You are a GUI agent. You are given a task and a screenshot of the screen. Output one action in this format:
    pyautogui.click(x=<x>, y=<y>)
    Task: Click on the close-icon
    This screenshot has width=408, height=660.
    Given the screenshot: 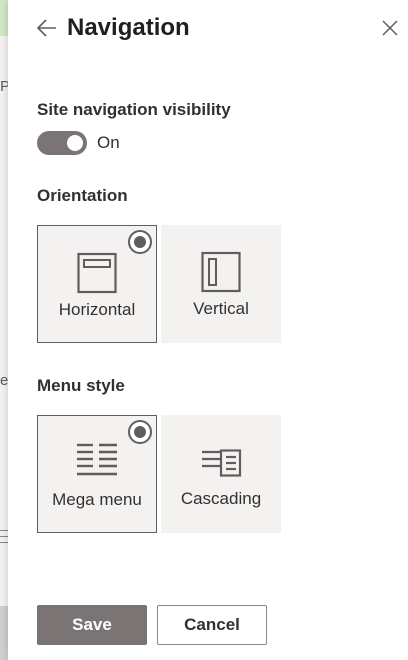 What is the action you would take?
    pyautogui.click(x=390, y=28)
    